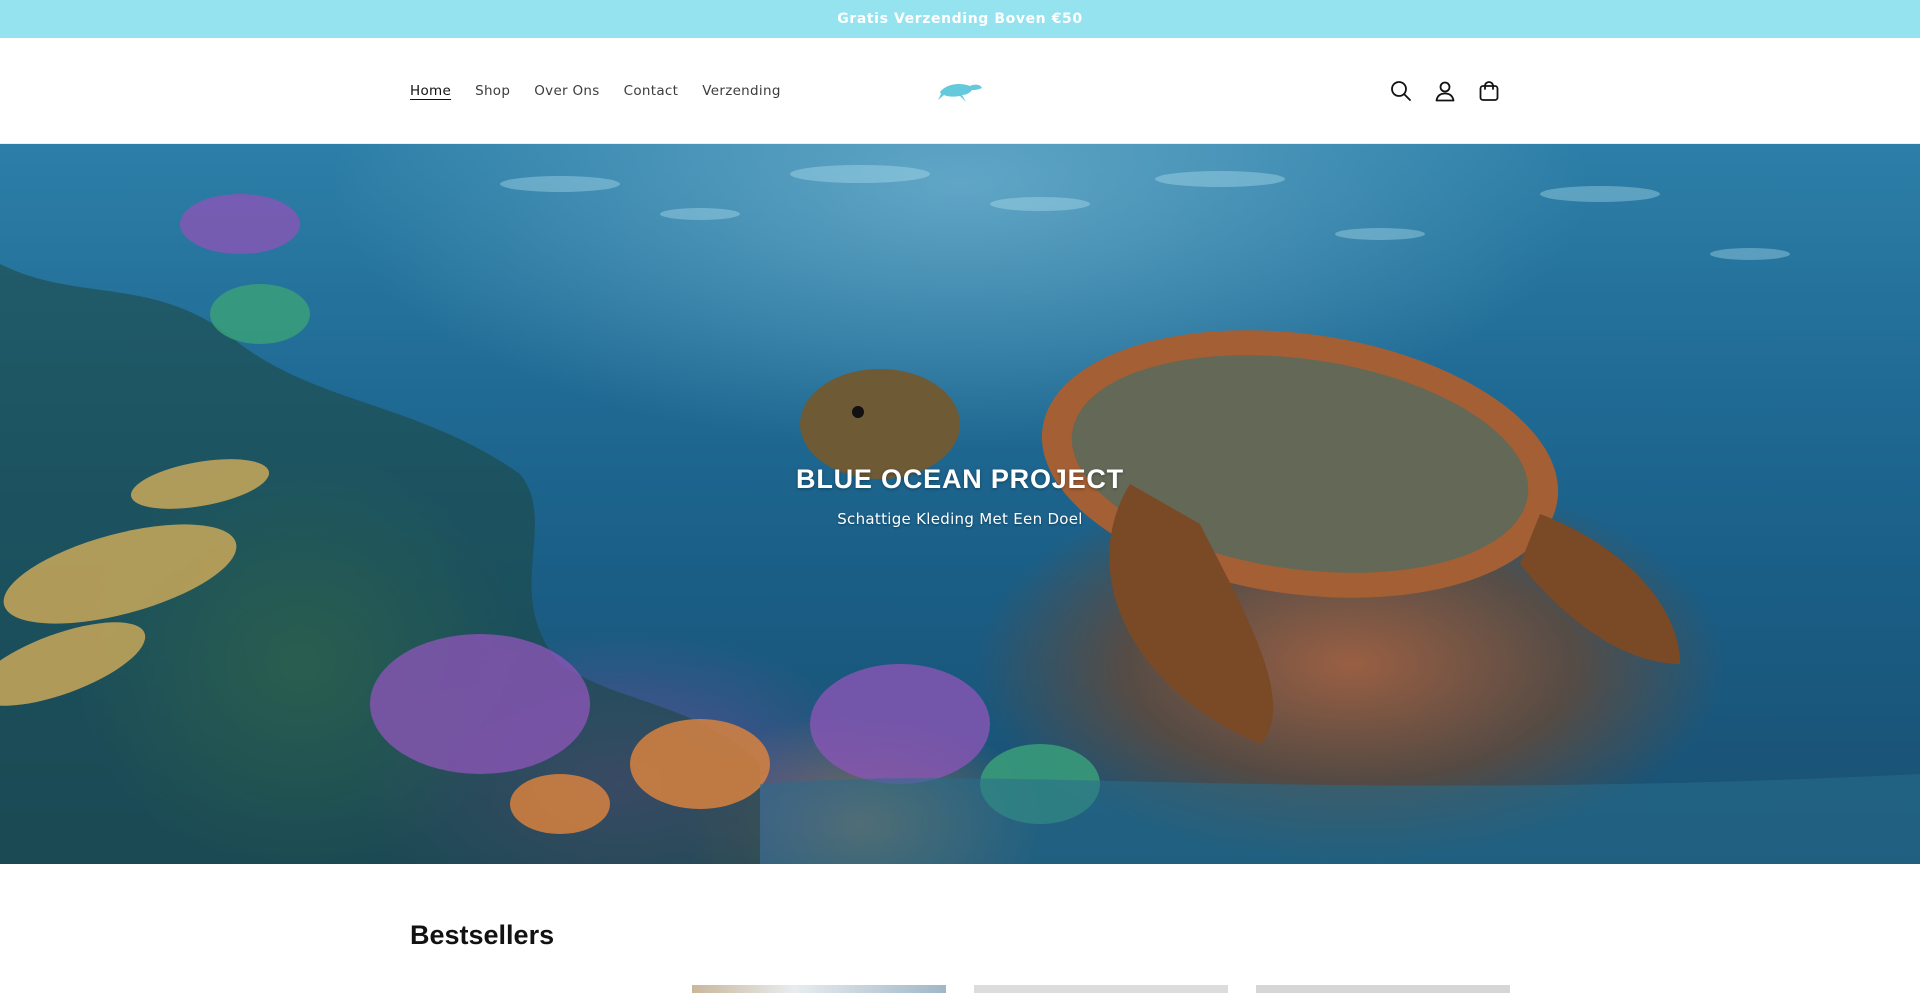 This screenshot has height=993, width=1920. What do you see at coordinates (741, 91) in the screenshot?
I see `nav-verzending: Verzending` at bounding box center [741, 91].